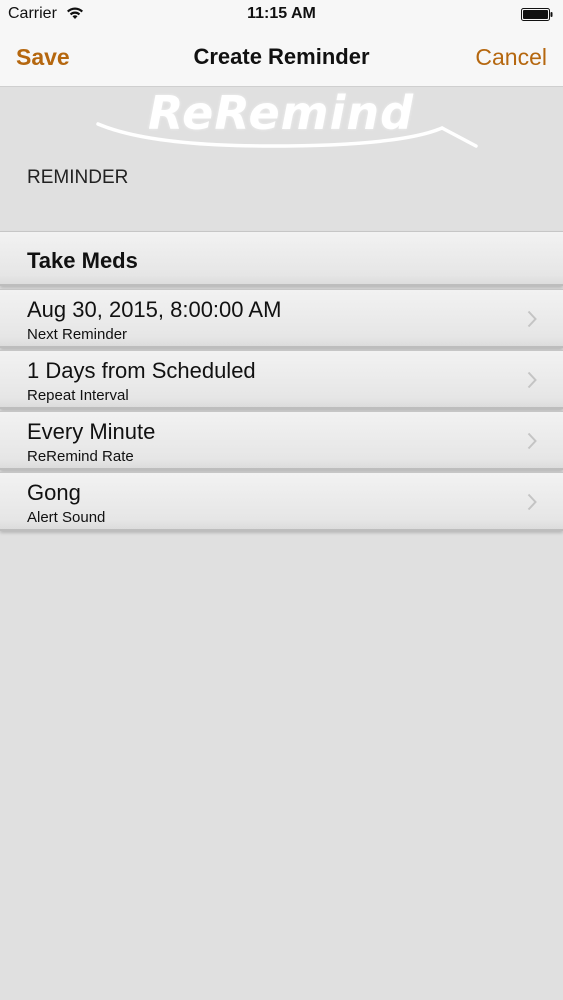  I want to click on status-time: 11:15 AM, so click(281, 13).